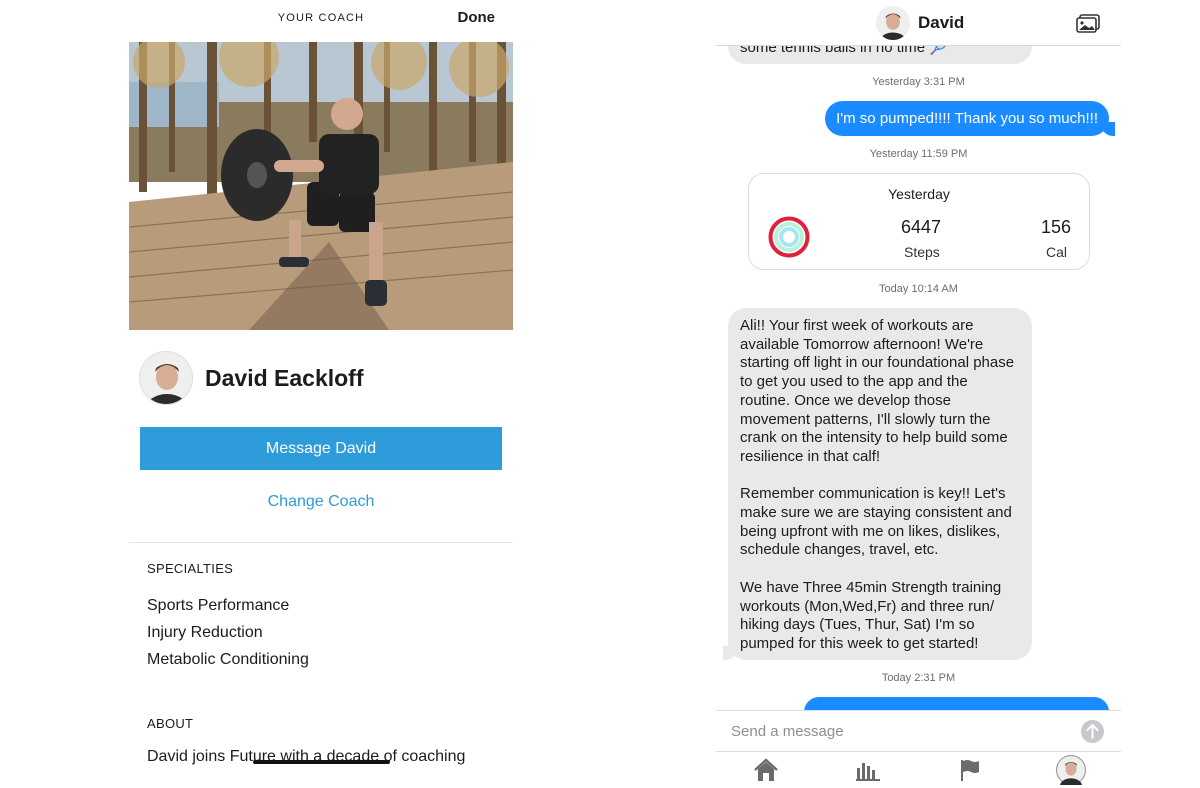  I want to click on tab-profile, so click(1071, 770).